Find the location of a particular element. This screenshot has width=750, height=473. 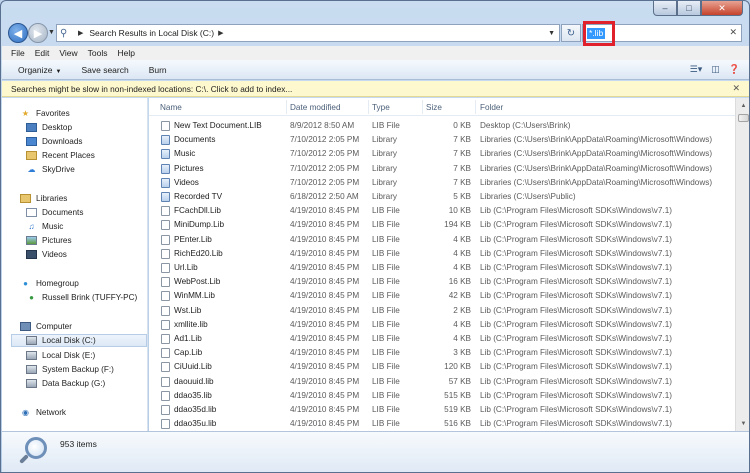

cell-name: Videos is located at coordinates (186, 182).